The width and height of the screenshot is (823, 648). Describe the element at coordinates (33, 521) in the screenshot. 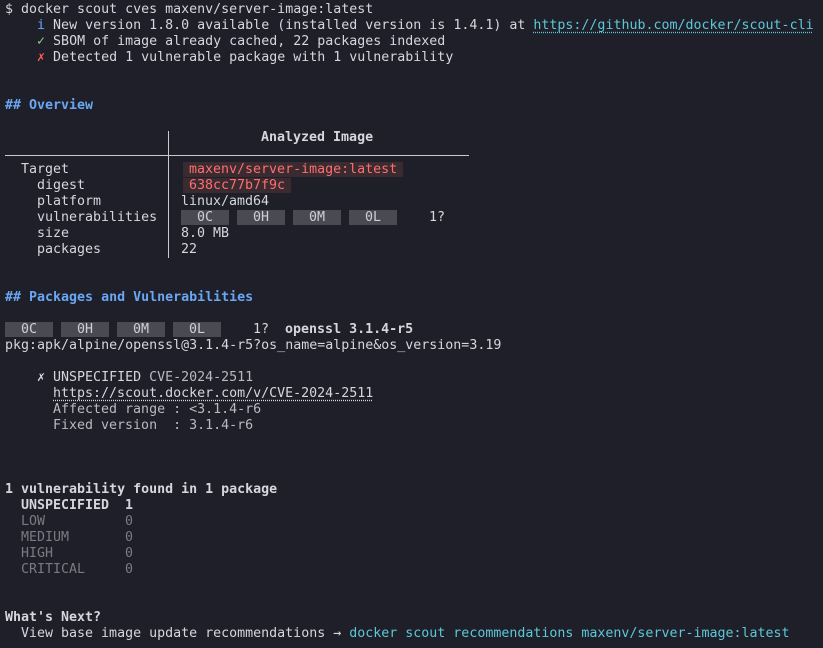

I see `summary-label: LOW` at that location.